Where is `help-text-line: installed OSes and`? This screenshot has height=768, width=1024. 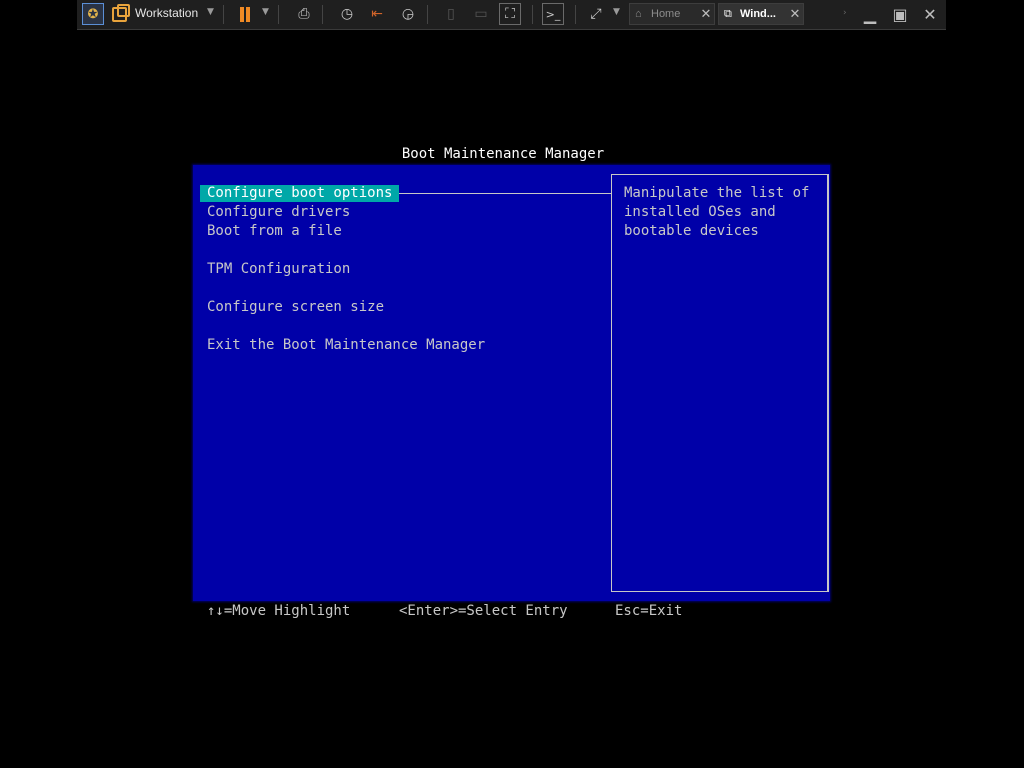 help-text-line: installed OSes and is located at coordinates (700, 212).